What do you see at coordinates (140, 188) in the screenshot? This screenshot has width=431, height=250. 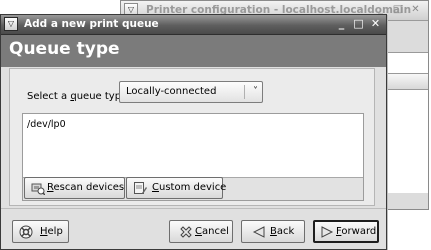 I see `custom-device-icon` at bounding box center [140, 188].